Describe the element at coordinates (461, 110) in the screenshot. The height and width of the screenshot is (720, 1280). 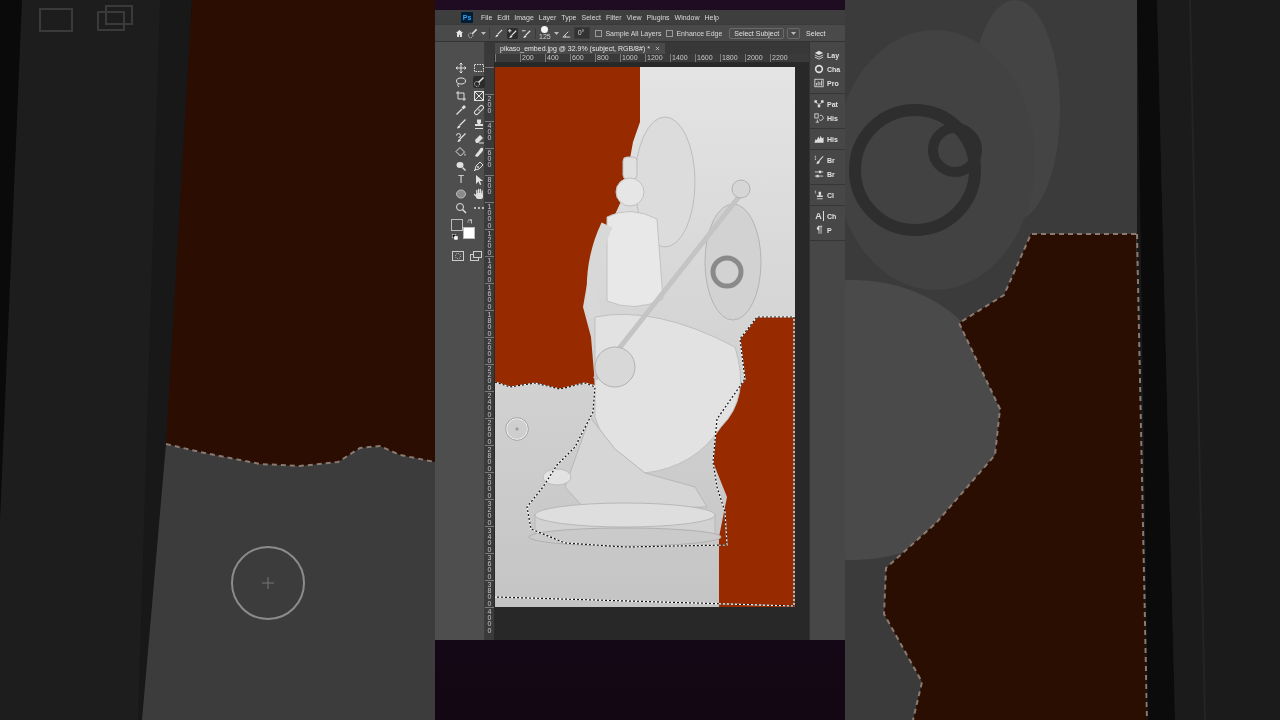
I see `eyedropper-icon` at that location.